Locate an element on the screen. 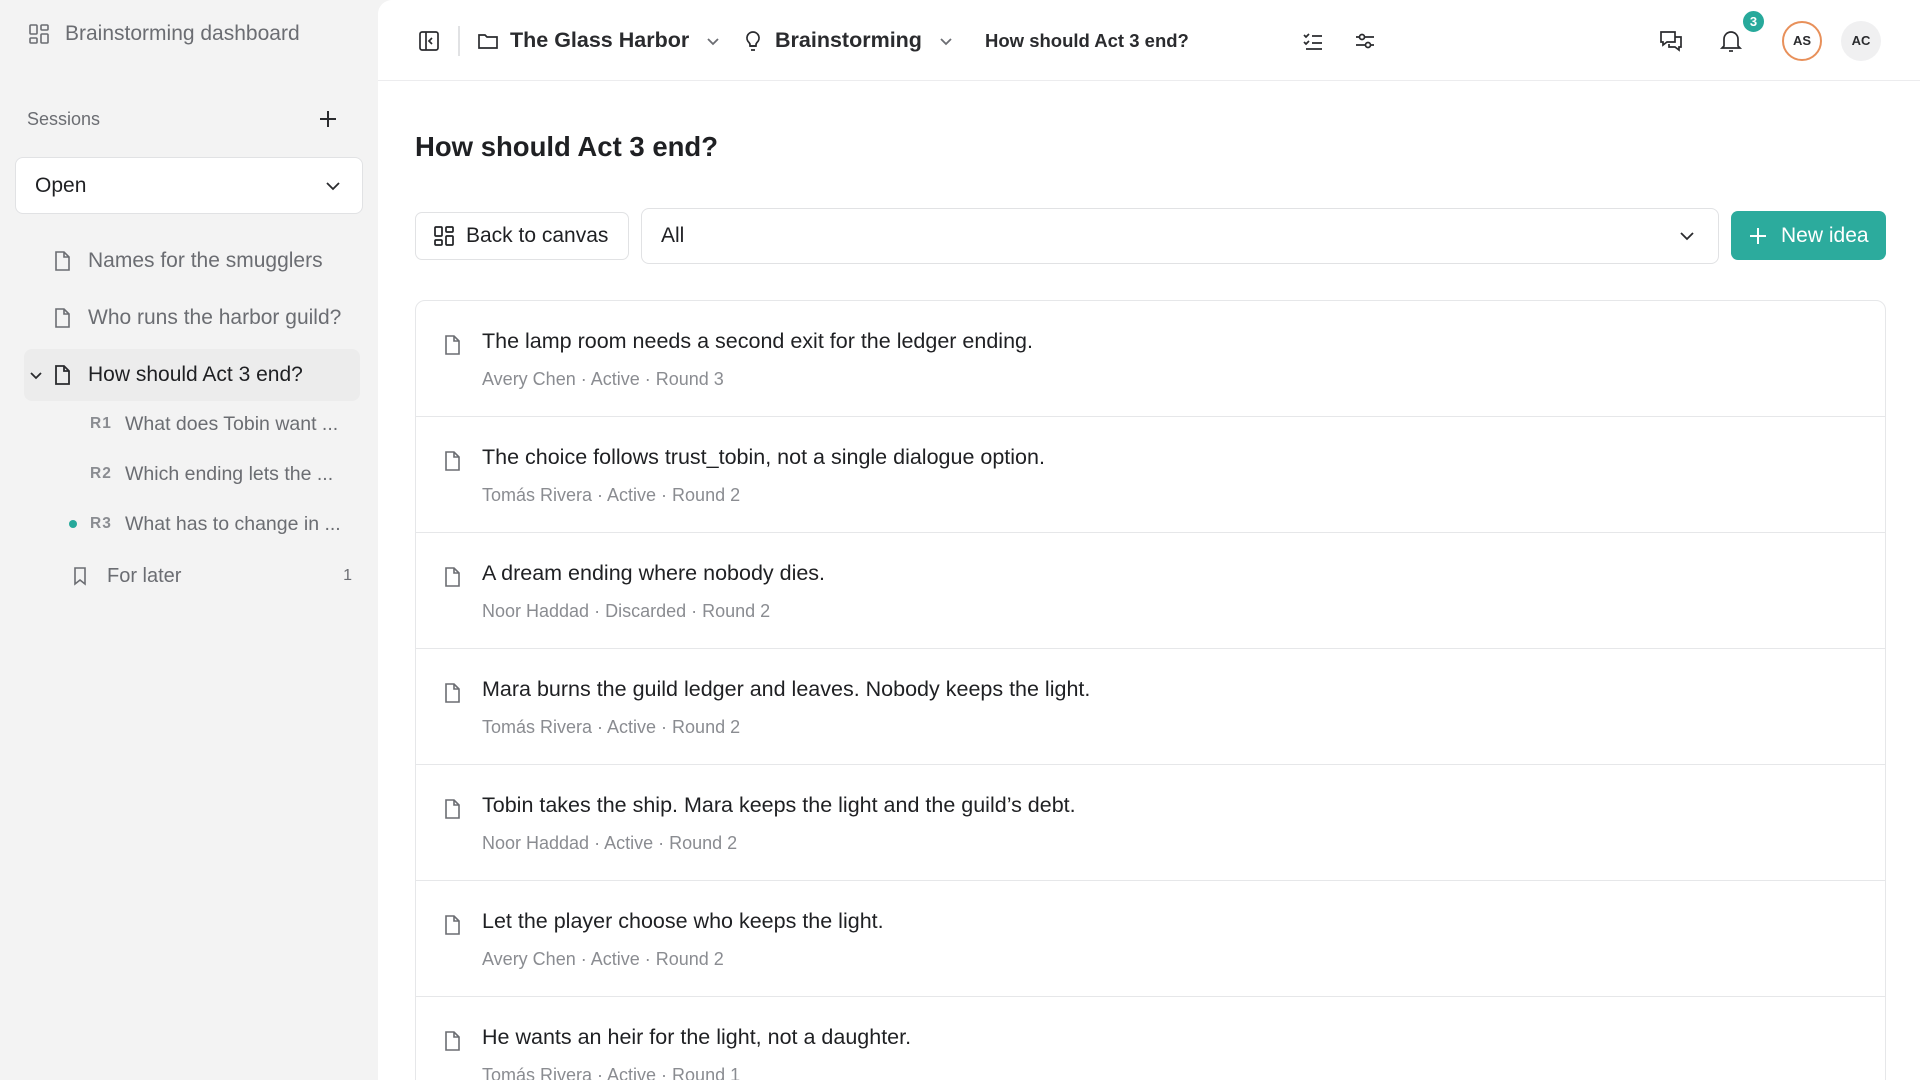 The width and height of the screenshot is (1920, 1080). sessions-label: Sessions is located at coordinates (64, 118).